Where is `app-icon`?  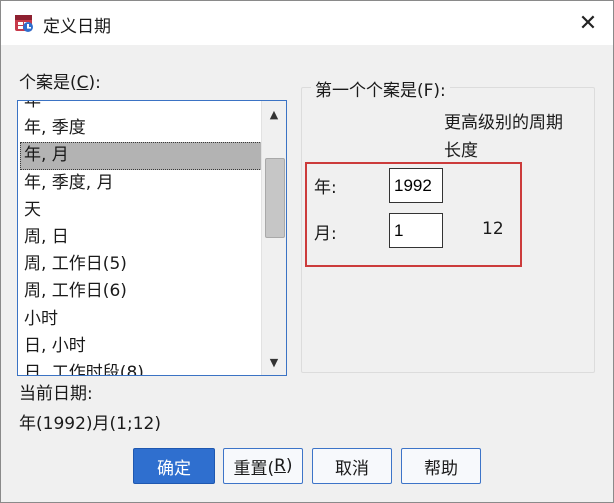 app-icon is located at coordinates (24, 23).